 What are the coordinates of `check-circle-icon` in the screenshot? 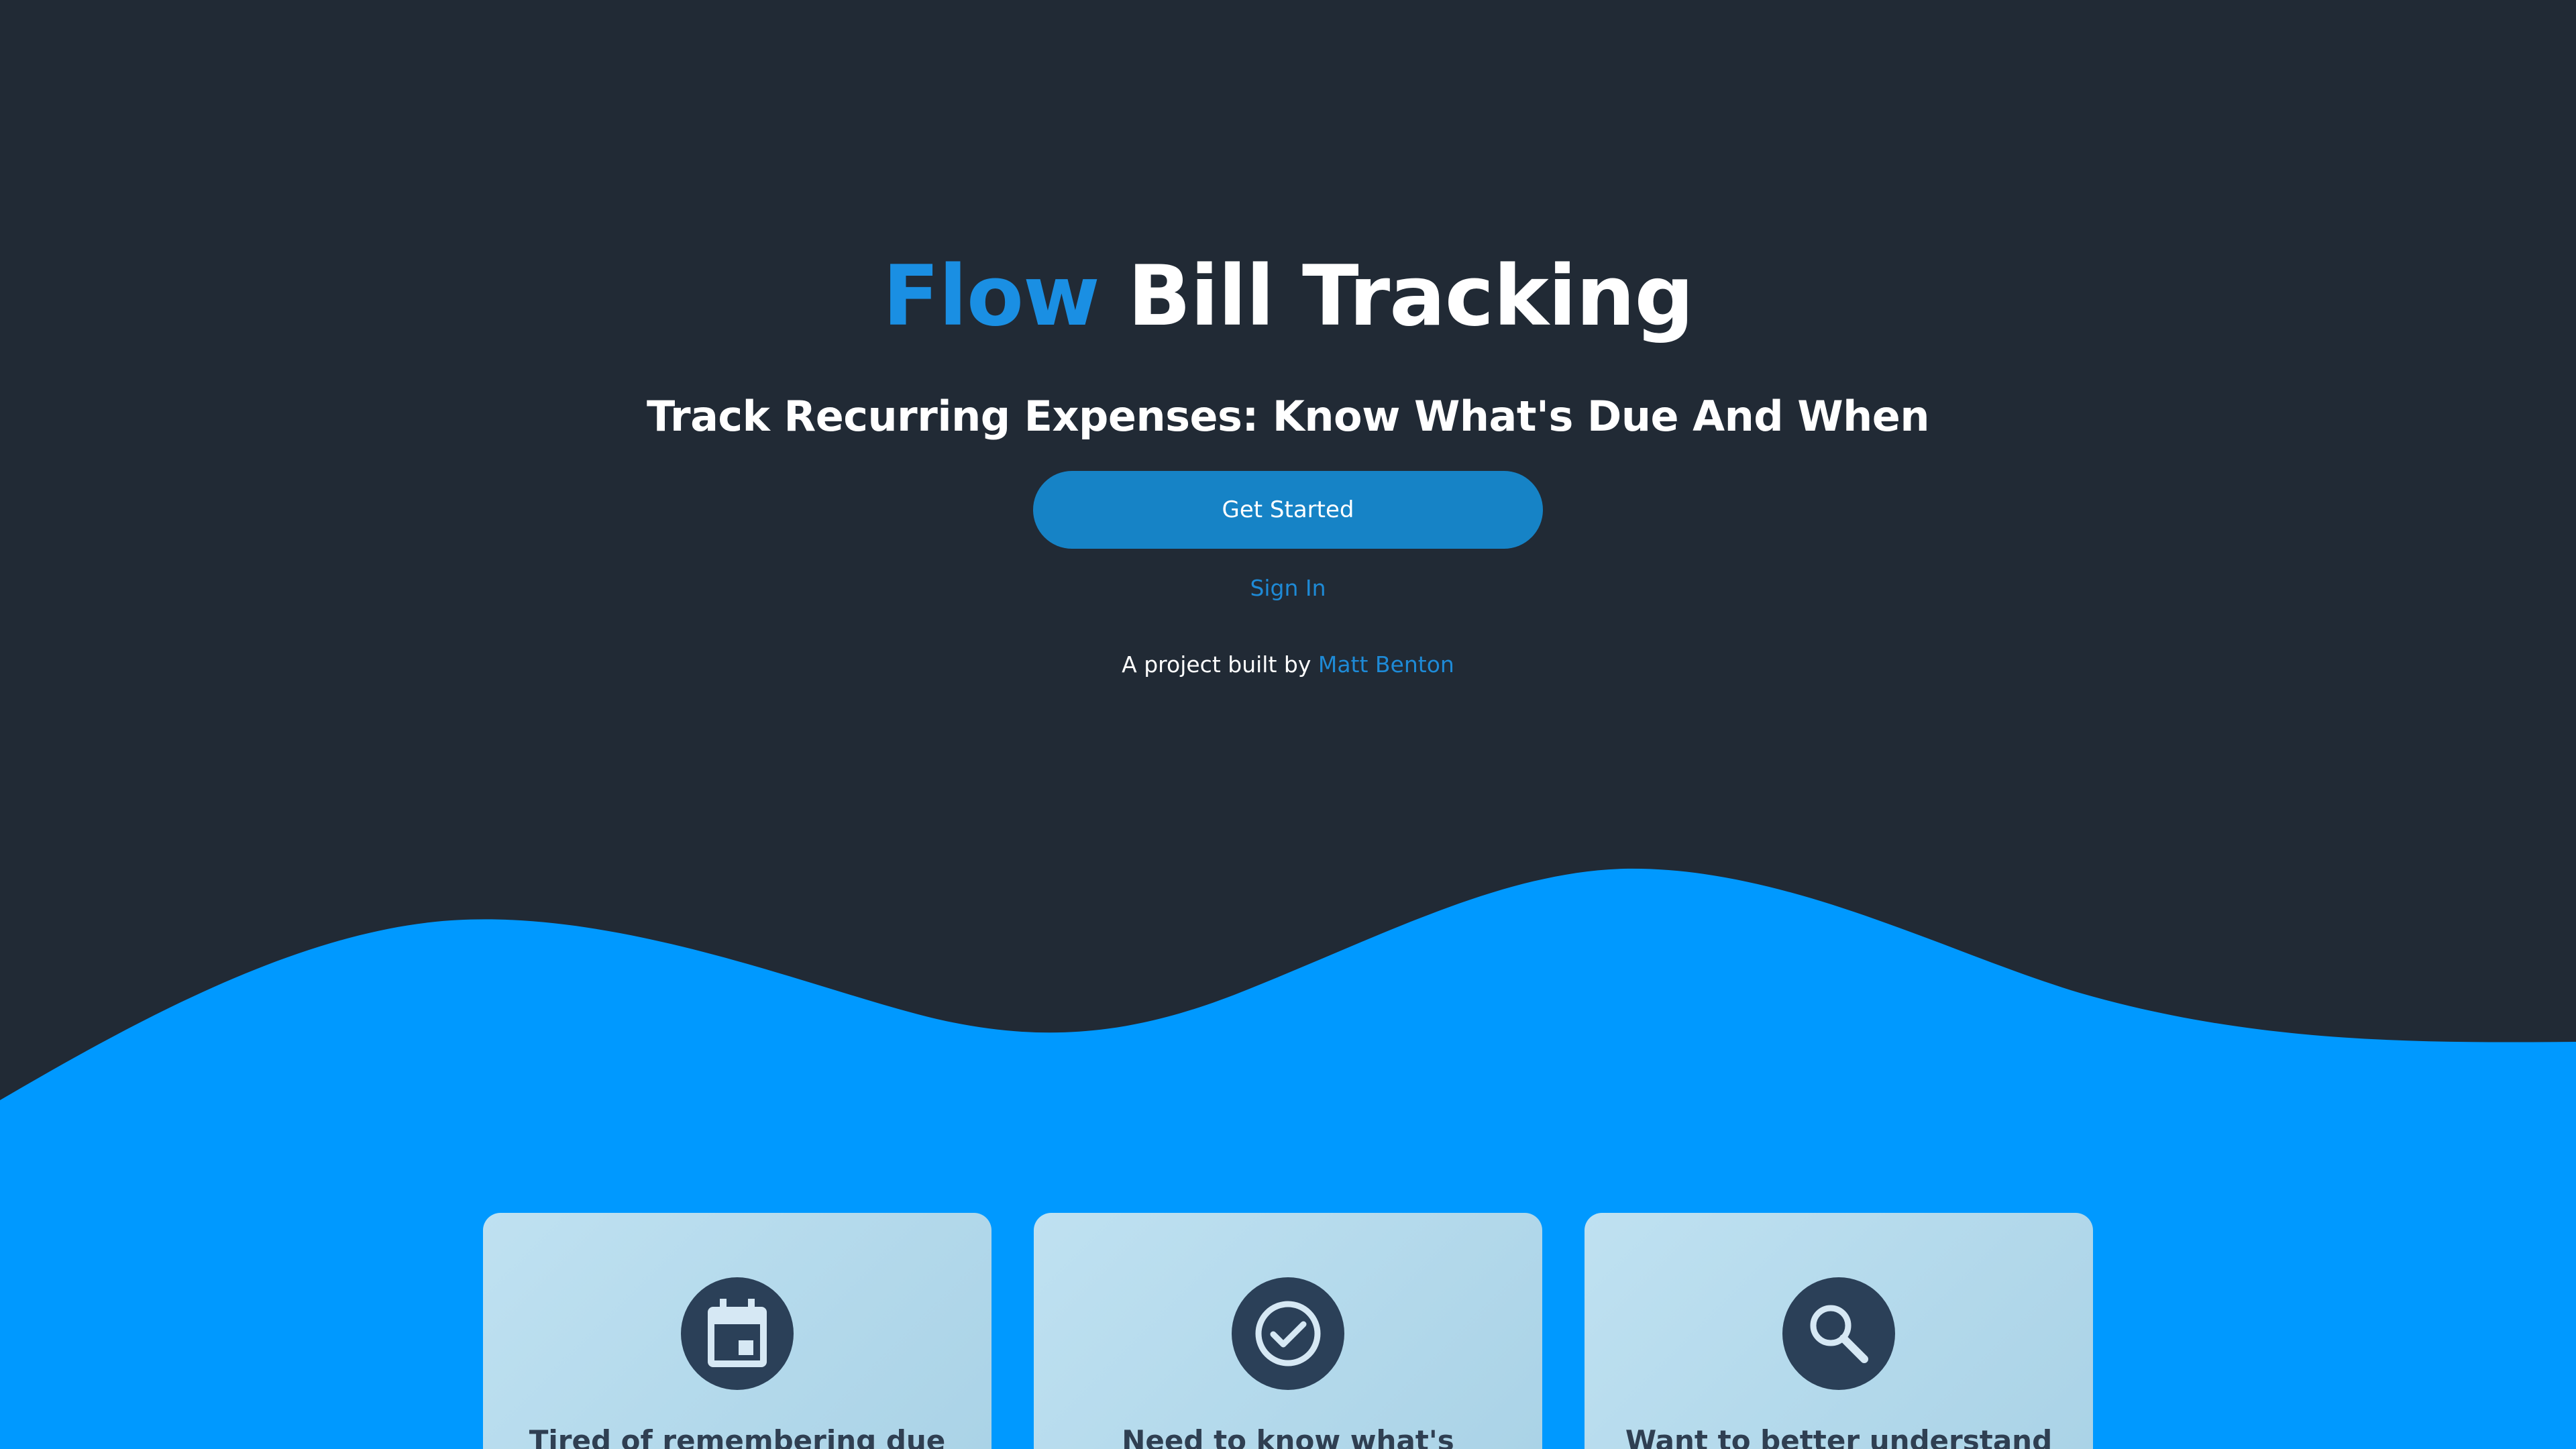 It's located at (1288, 1333).